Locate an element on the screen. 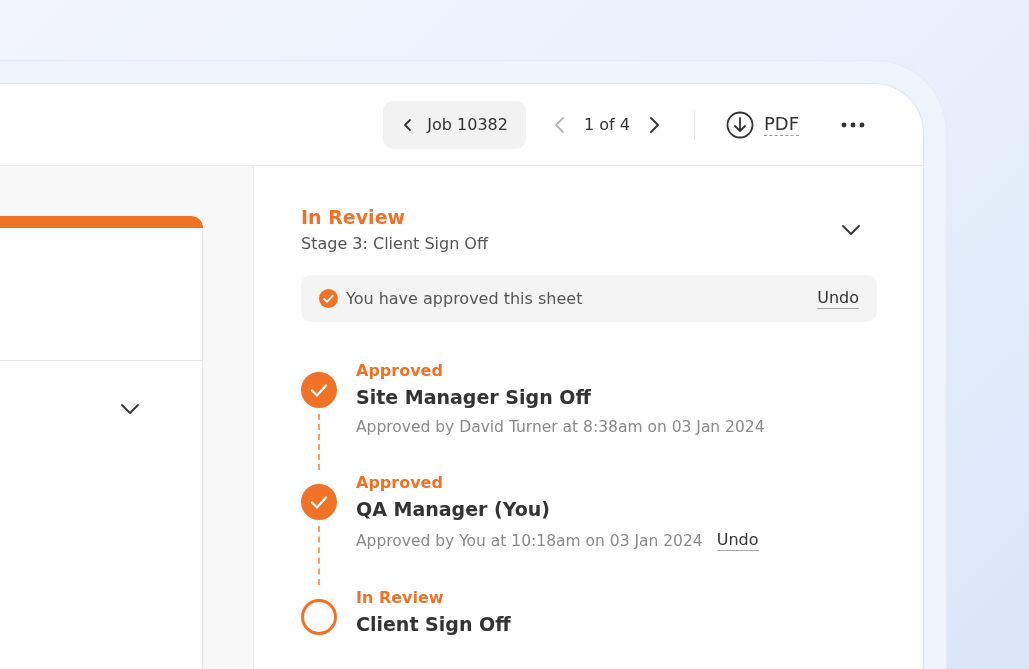  stage-label: Stage 3: Client Sign Off is located at coordinates (394, 243).